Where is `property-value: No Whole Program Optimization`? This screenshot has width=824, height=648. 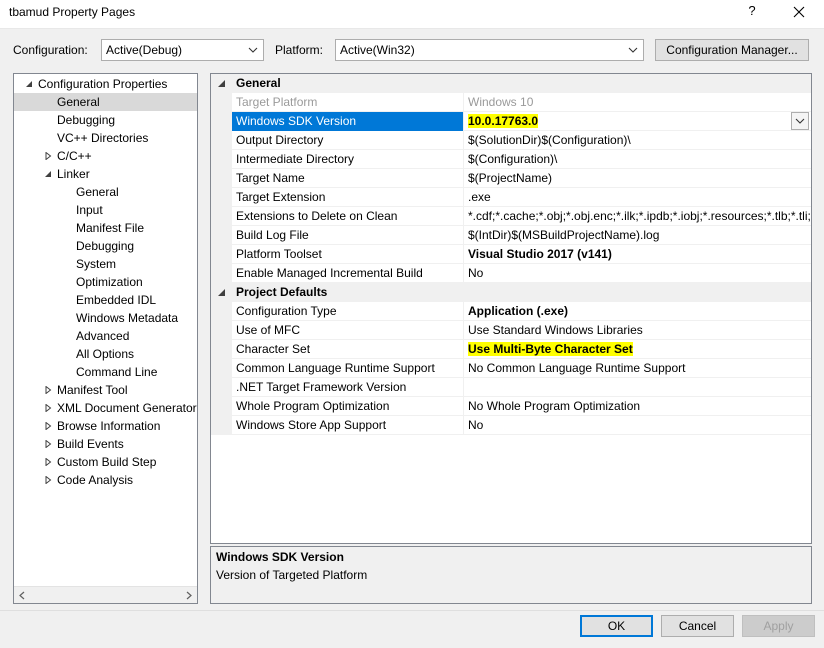
property-value: No Whole Program Optimization is located at coordinates (637, 406).